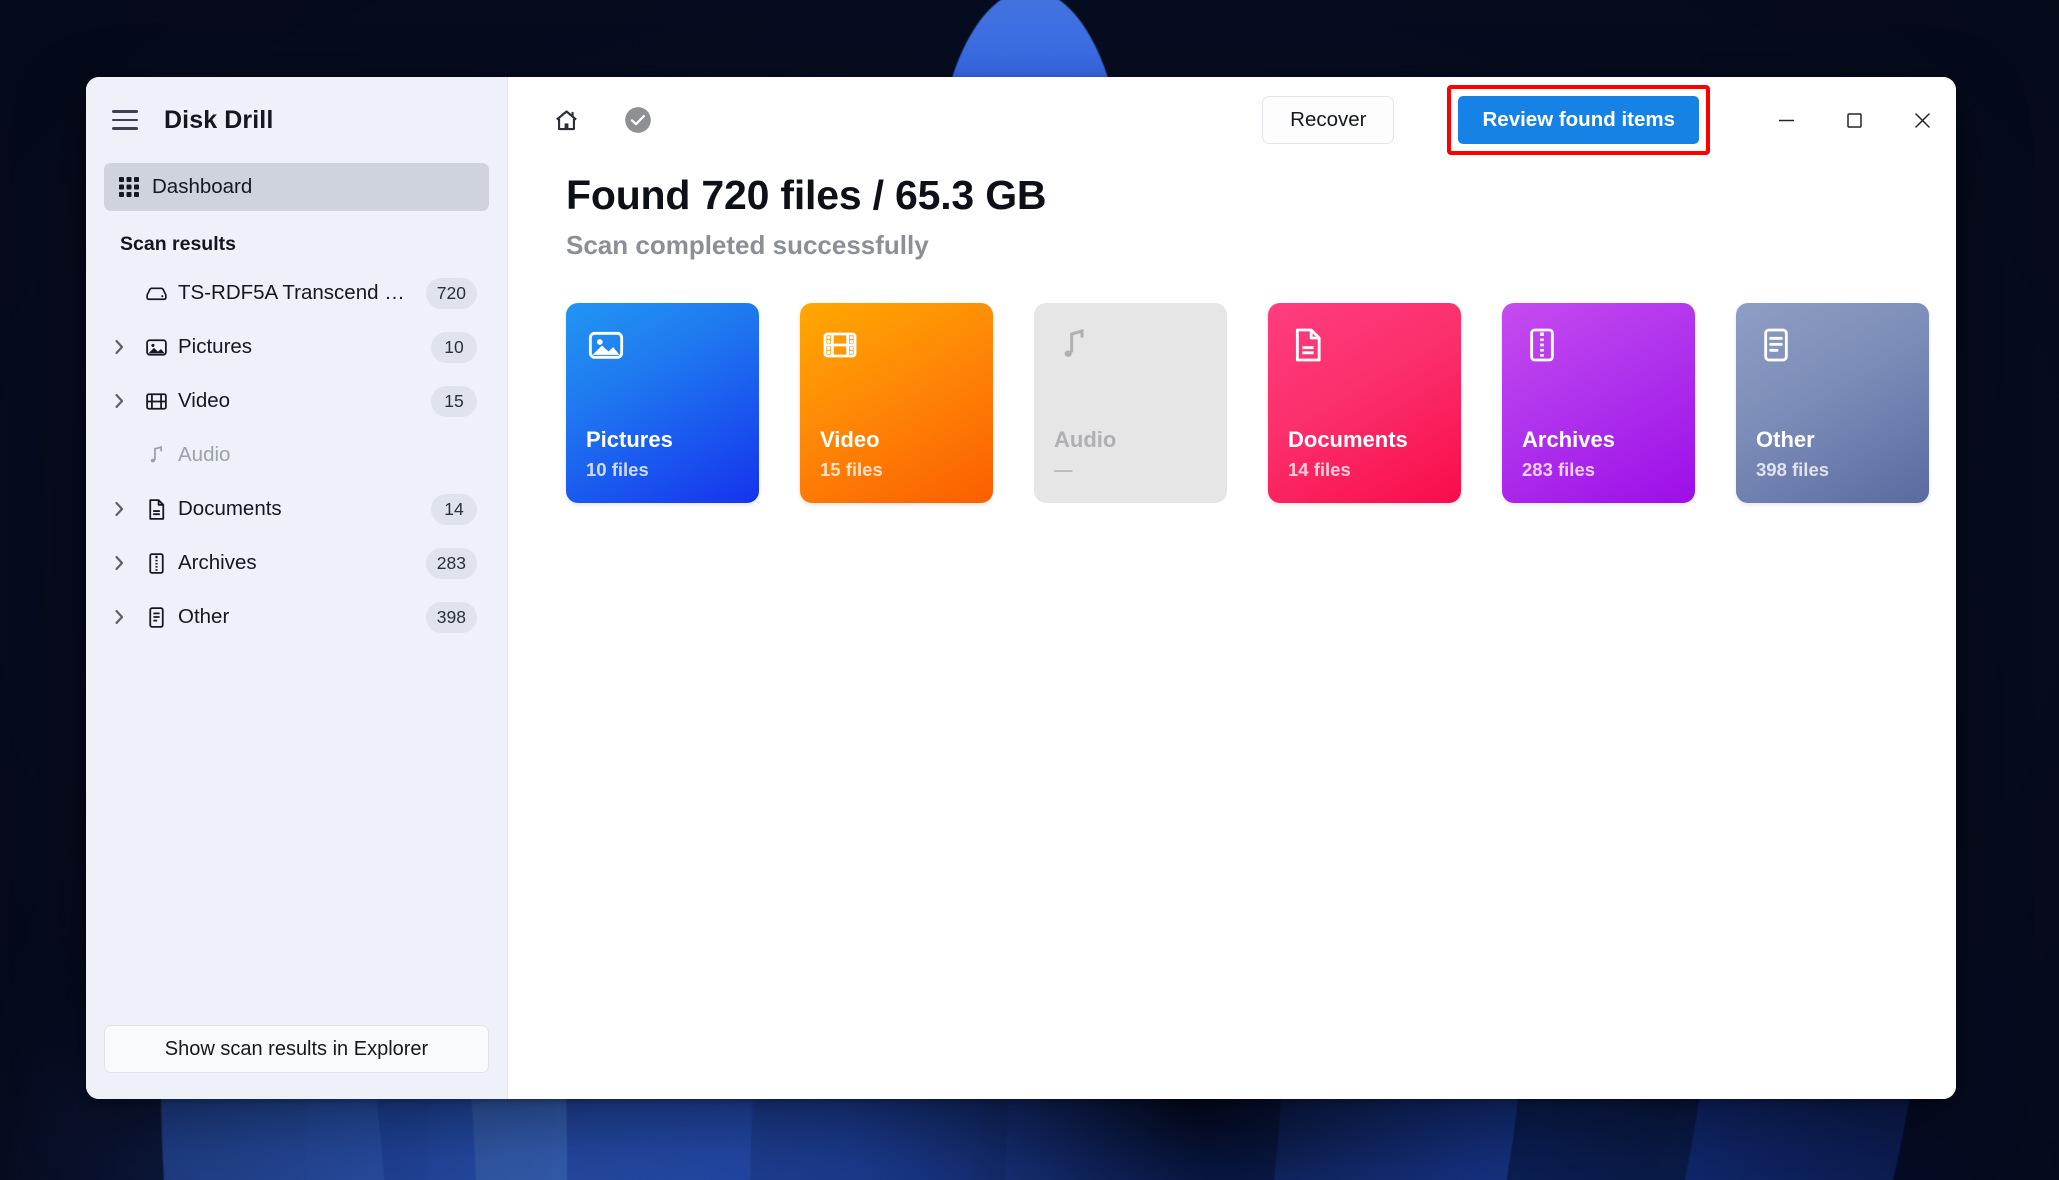 Image resolution: width=2059 pixels, height=1180 pixels. What do you see at coordinates (454, 509) in the screenshot?
I see `sidebar-item-count: 14` at bounding box center [454, 509].